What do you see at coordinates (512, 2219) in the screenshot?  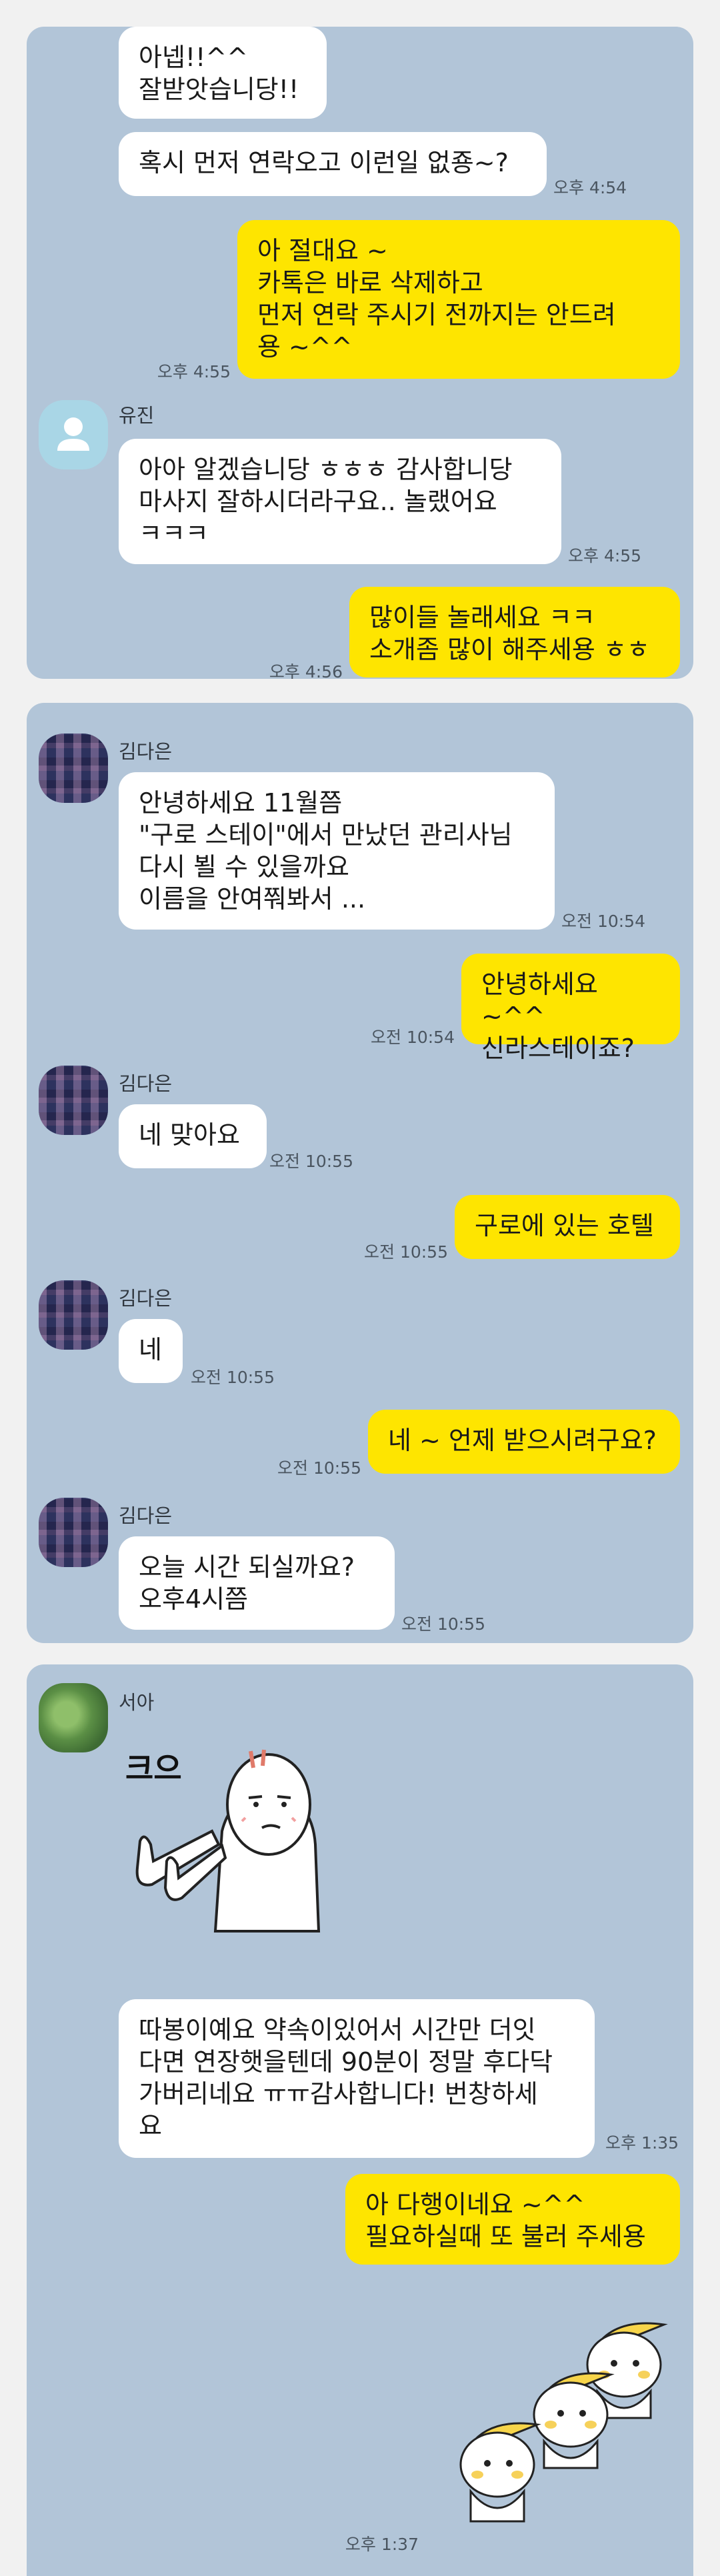 I see `message-bubble: 아 다행이네요 ~^^ 필요하실때 또 불러 주세용` at bounding box center [512, 2219].